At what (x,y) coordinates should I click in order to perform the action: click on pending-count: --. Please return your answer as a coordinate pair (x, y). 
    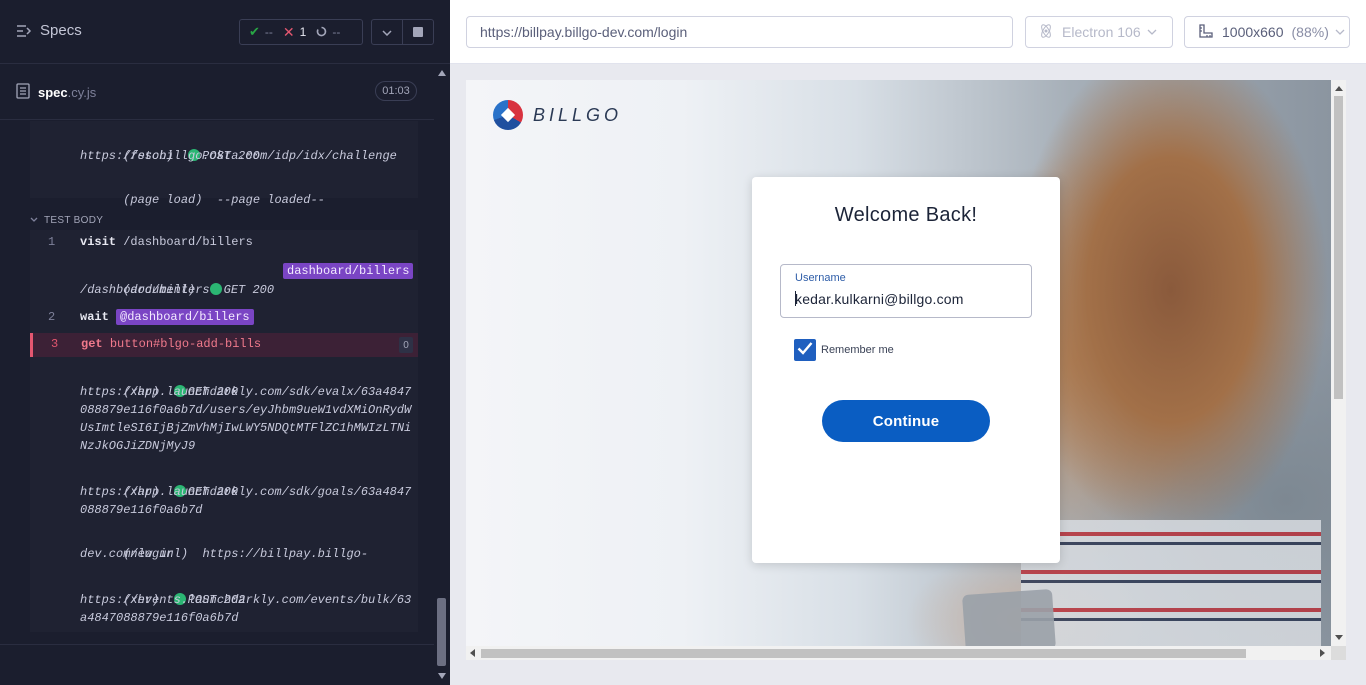
    Looking at the image, I should click on (336, 32).